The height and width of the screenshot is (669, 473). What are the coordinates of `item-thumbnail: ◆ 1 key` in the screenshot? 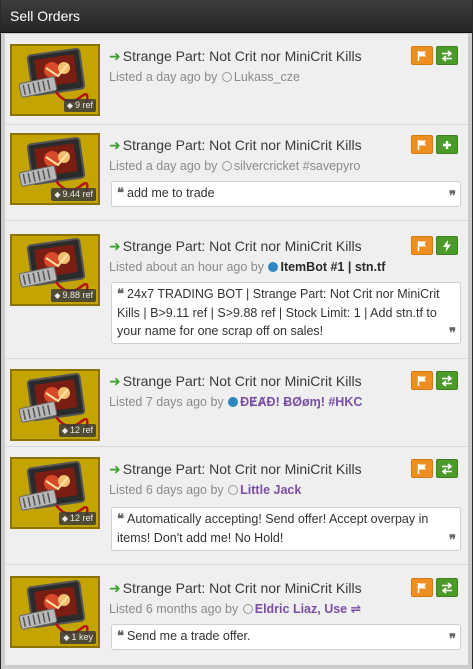 It's located at (55, 612).